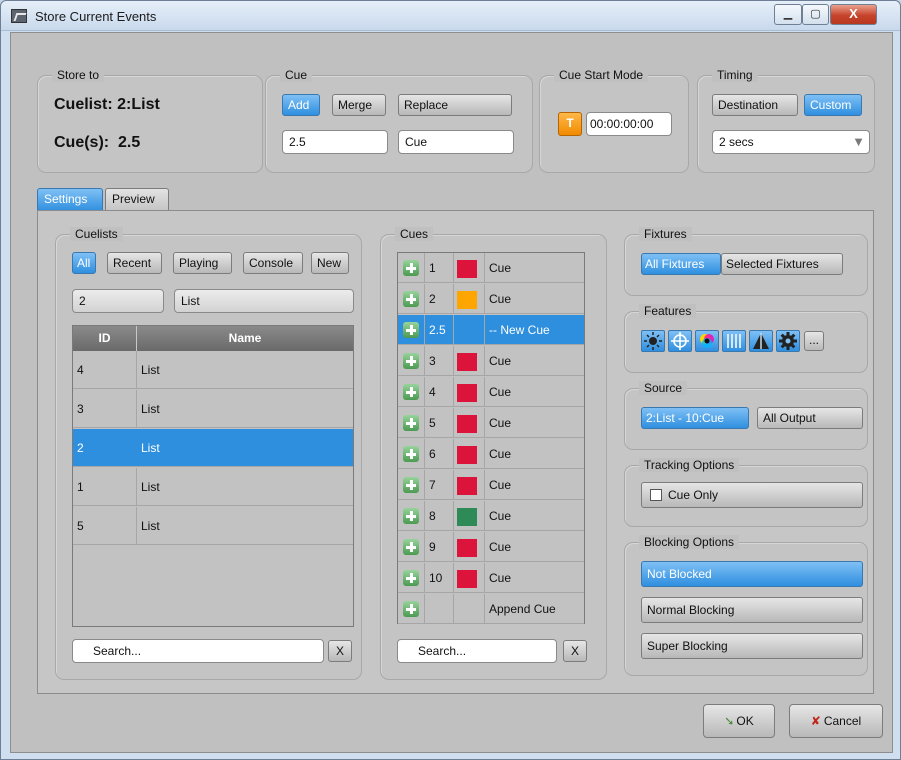 The height and width of the screenshot is (760, 901). I want to click on super-blocking-button: Super Blocking, so click(752, 646).